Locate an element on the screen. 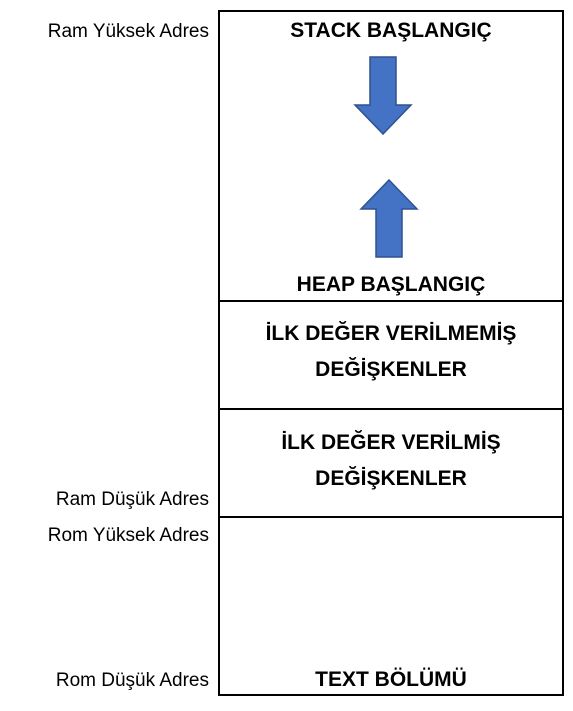 The width and height of the screenshot is (573, 711). arrow-down-shape is located at coordinates (383, 96).